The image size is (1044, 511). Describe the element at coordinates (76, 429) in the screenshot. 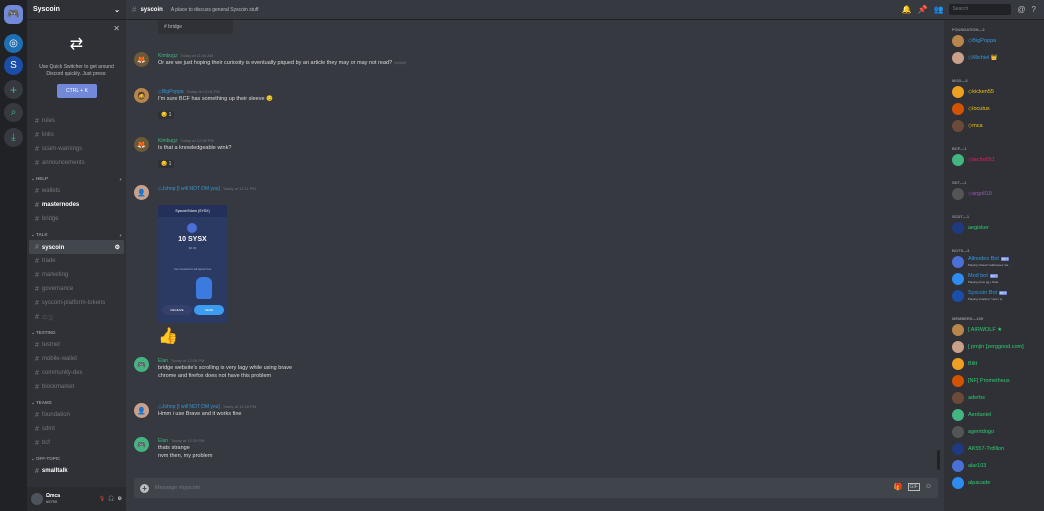

I see `channel-sdmt: # sdmt` at that location.